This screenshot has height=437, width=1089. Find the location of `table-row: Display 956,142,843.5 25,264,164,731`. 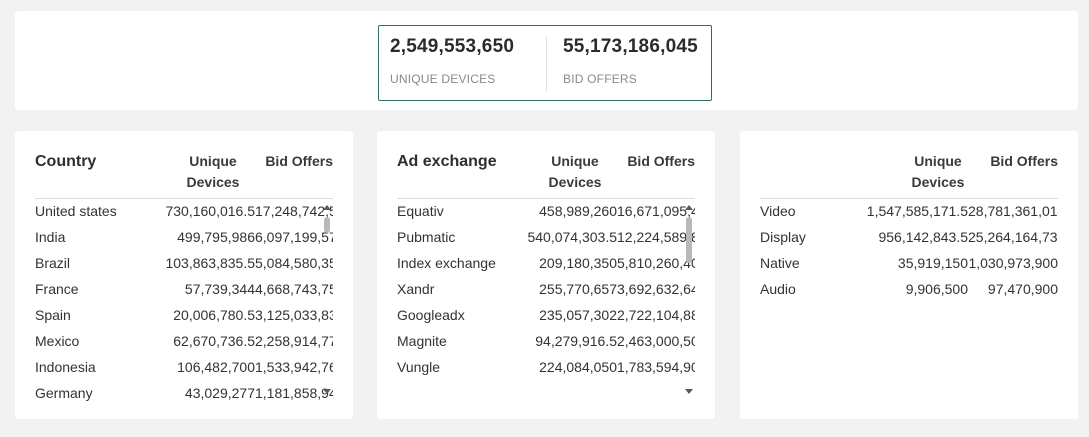

table-row: Display 956,142,843.5 25,264,164,731 is located at coordinates (909, 237).